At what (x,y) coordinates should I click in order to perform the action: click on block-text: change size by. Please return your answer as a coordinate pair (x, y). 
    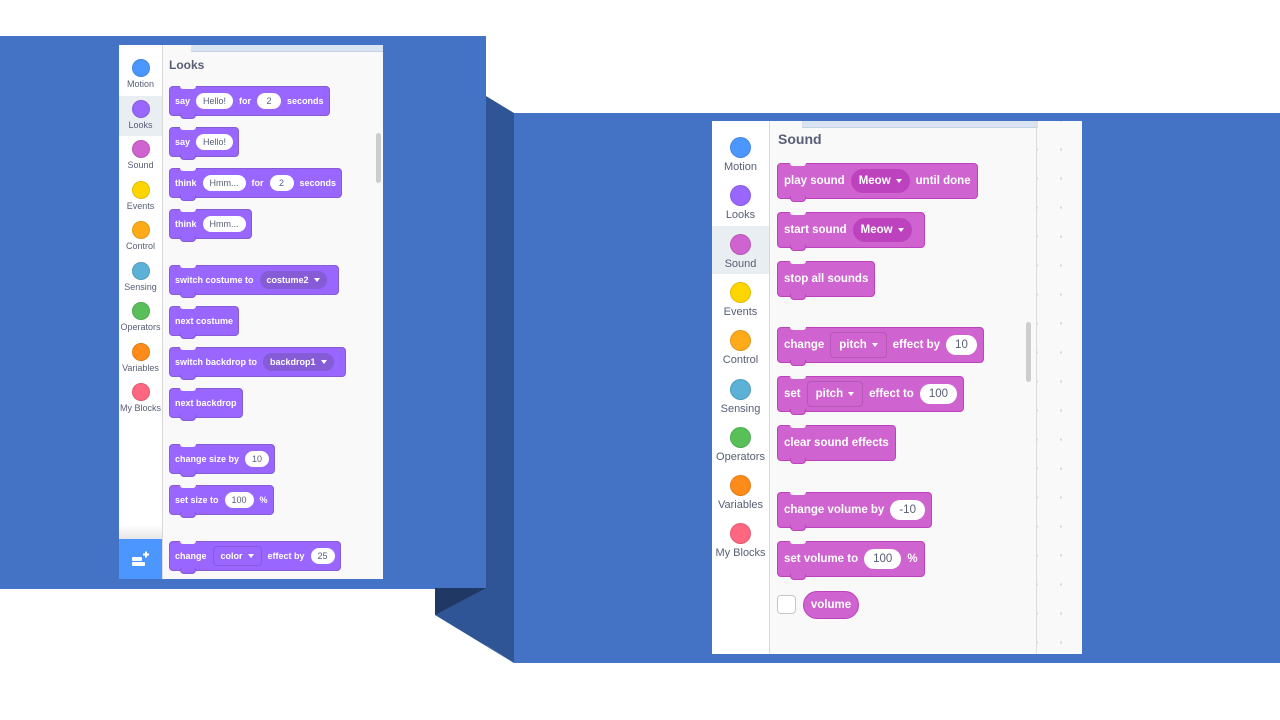
    Looking at the image, I should click on (207, 459).